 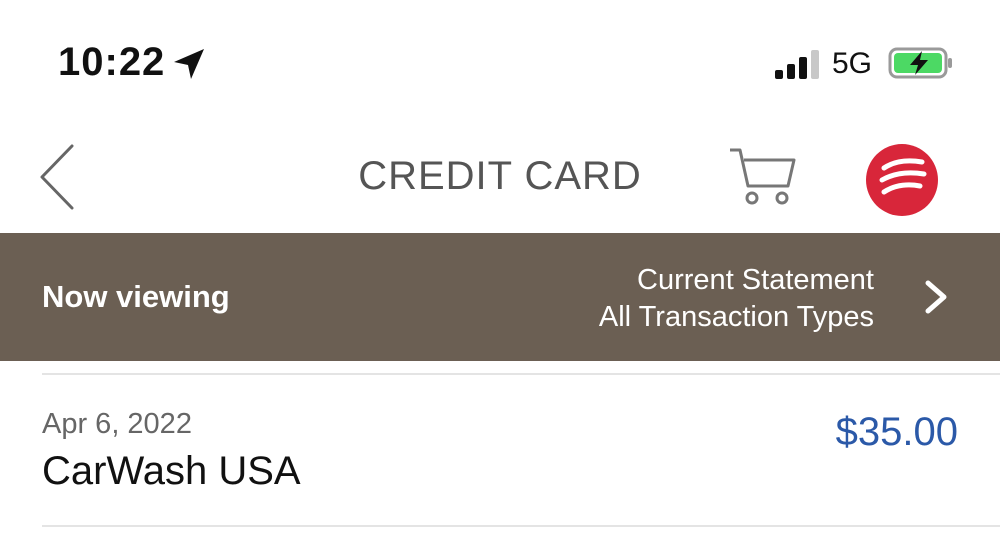 What do you see at coordinates (902, 180) in the screenshot?
I see `bank-logo-icon` at bounding box center [902, 180].